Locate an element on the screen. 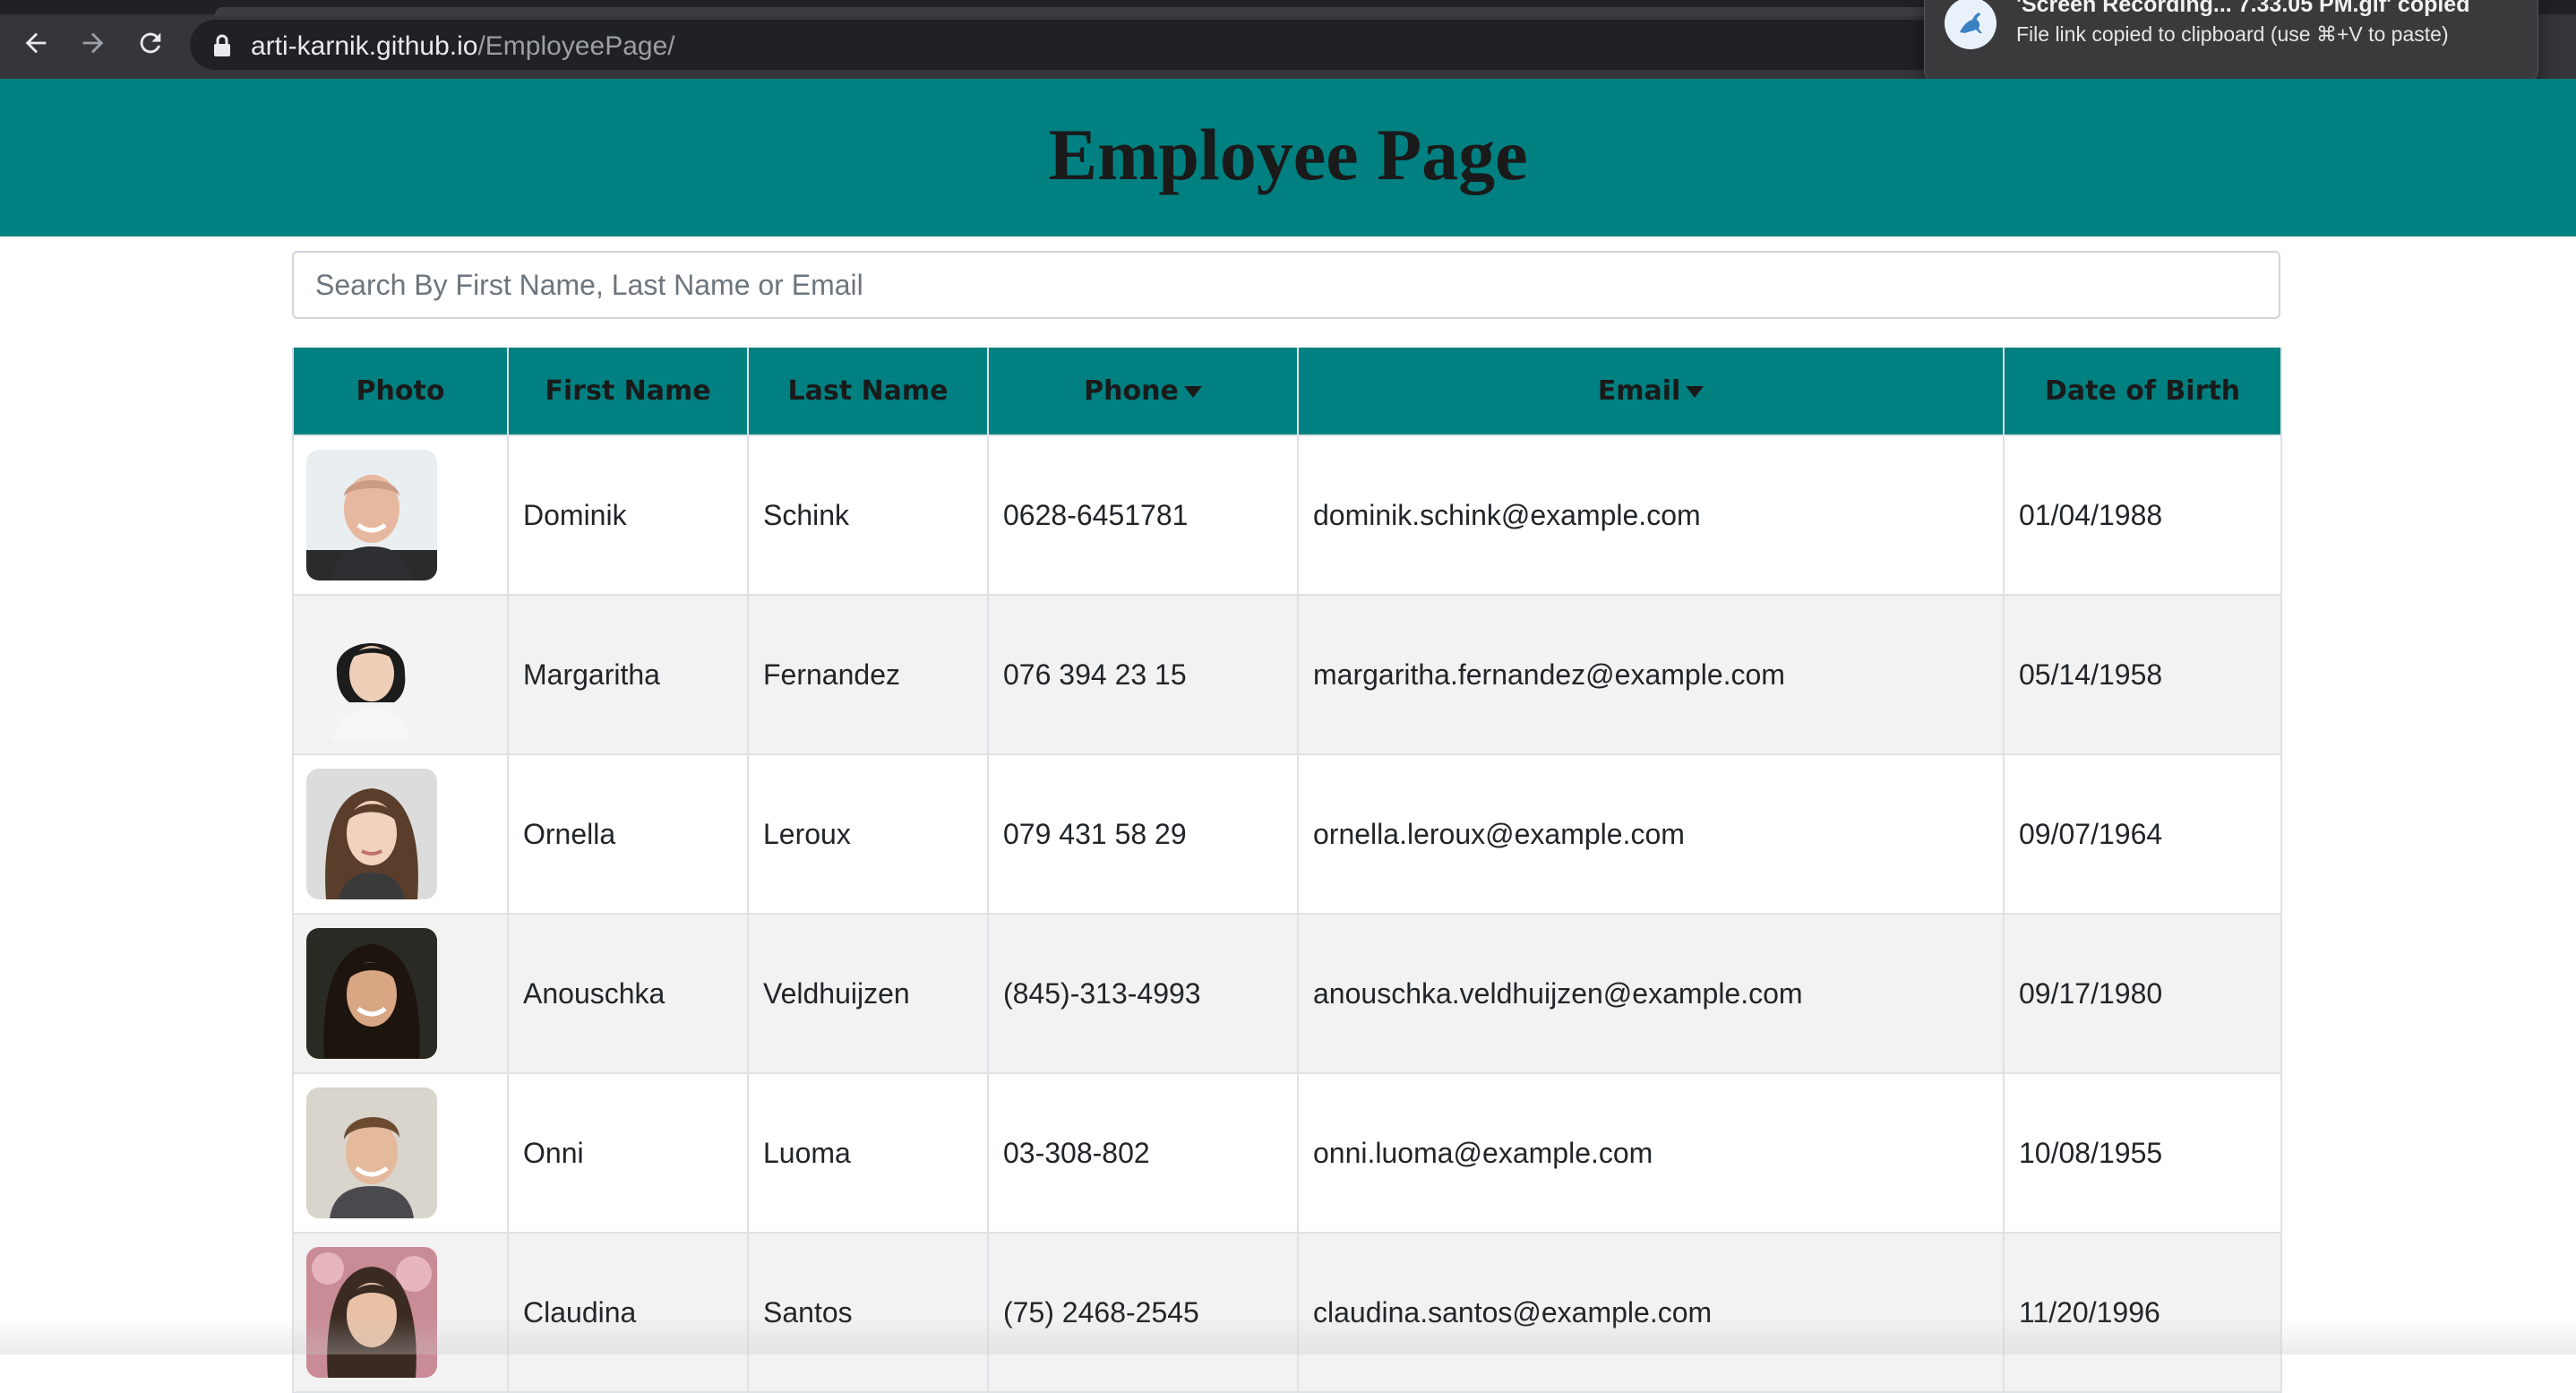 This screenshot has width=2576, height=1393. phone-cell: 079 431 58 29 is located at coordinates (1143, 834).